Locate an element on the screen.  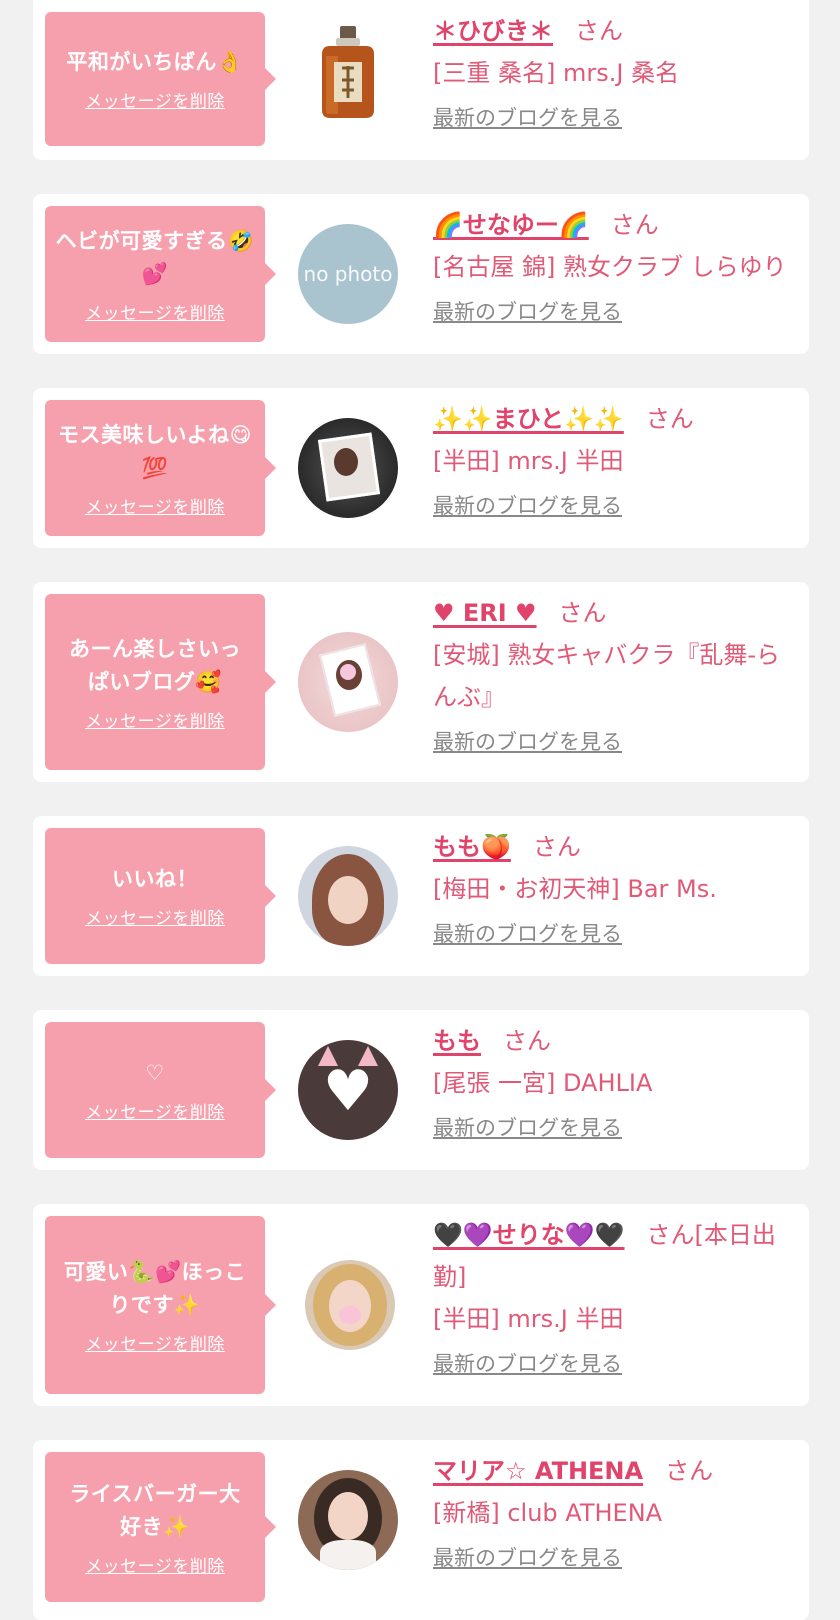
user-name-link: ＊ひびき＊ is located at coordinates (493, 31).